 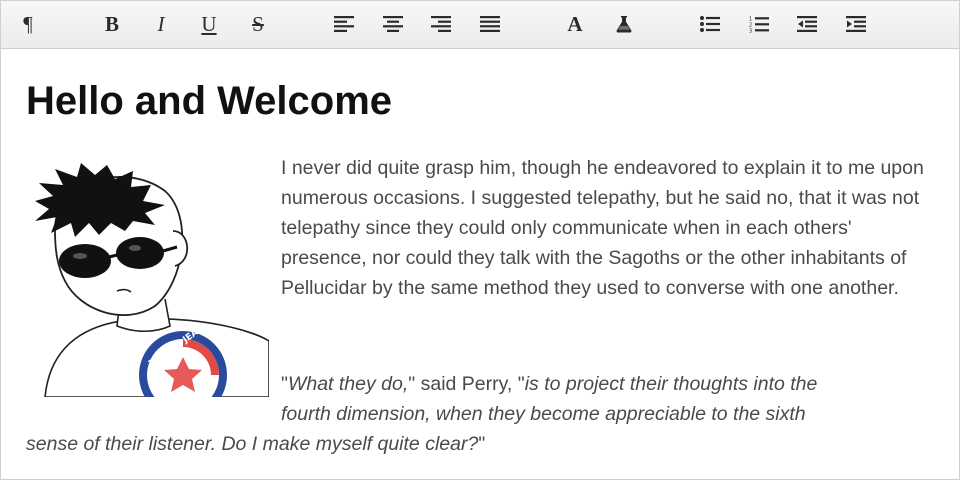 What do you see at coordinates (807, 24) in the screenshot?
I see `outdent-icon` at bounding box center [807, 24].